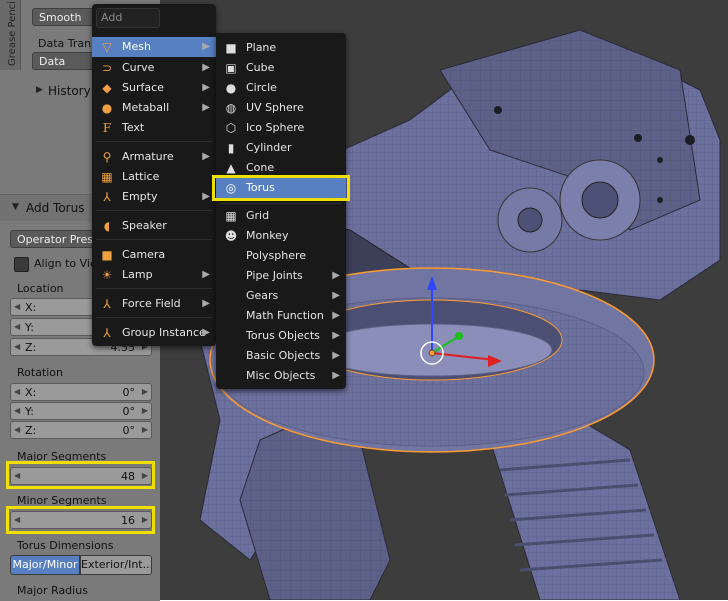  I want to click on plane-icon: ■, so click(231, 48).